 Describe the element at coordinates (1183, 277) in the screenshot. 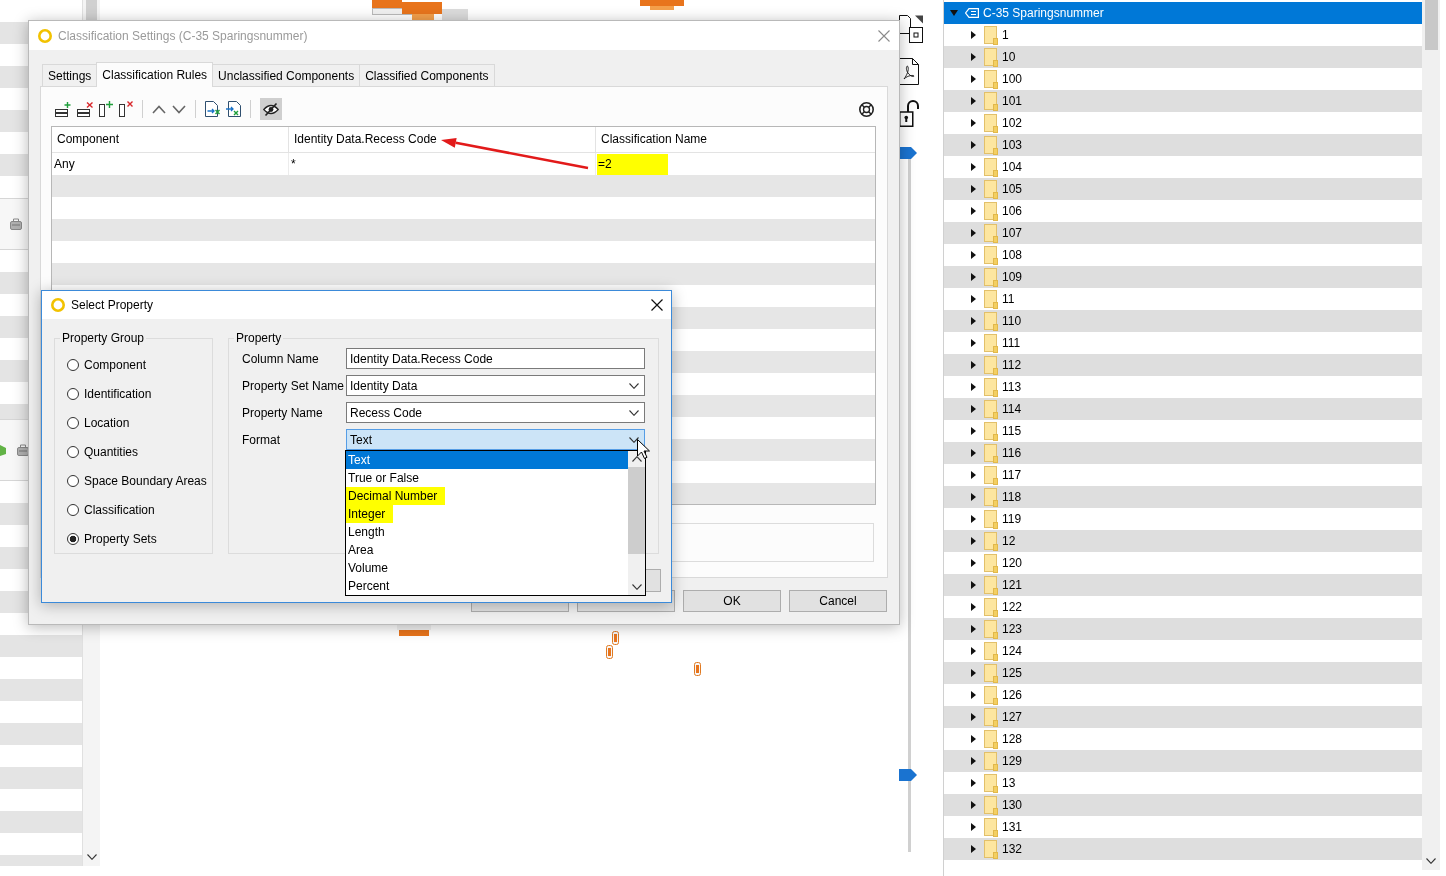

I see `tree-item: 109` at that location.